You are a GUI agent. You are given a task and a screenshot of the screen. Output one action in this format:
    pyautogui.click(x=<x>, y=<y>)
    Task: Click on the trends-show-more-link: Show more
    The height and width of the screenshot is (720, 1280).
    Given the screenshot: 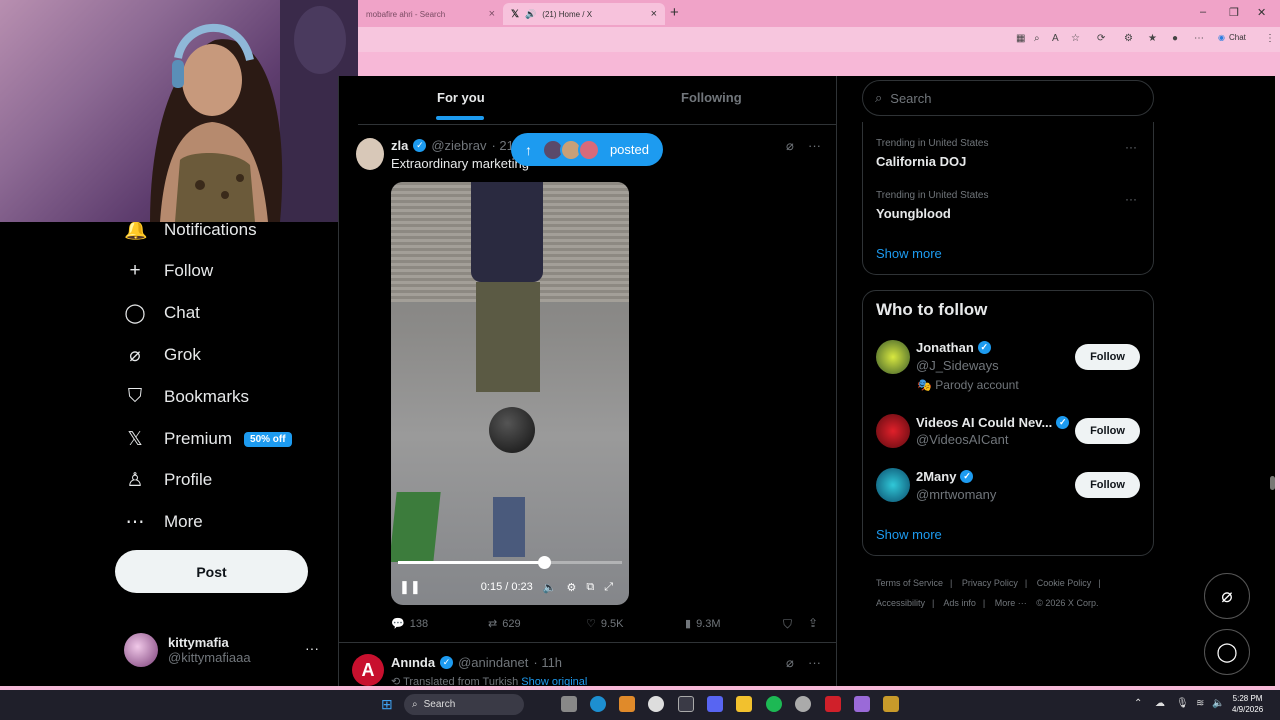 What is the action you would take?
    pyautogui.click(x=909, y=253)
    